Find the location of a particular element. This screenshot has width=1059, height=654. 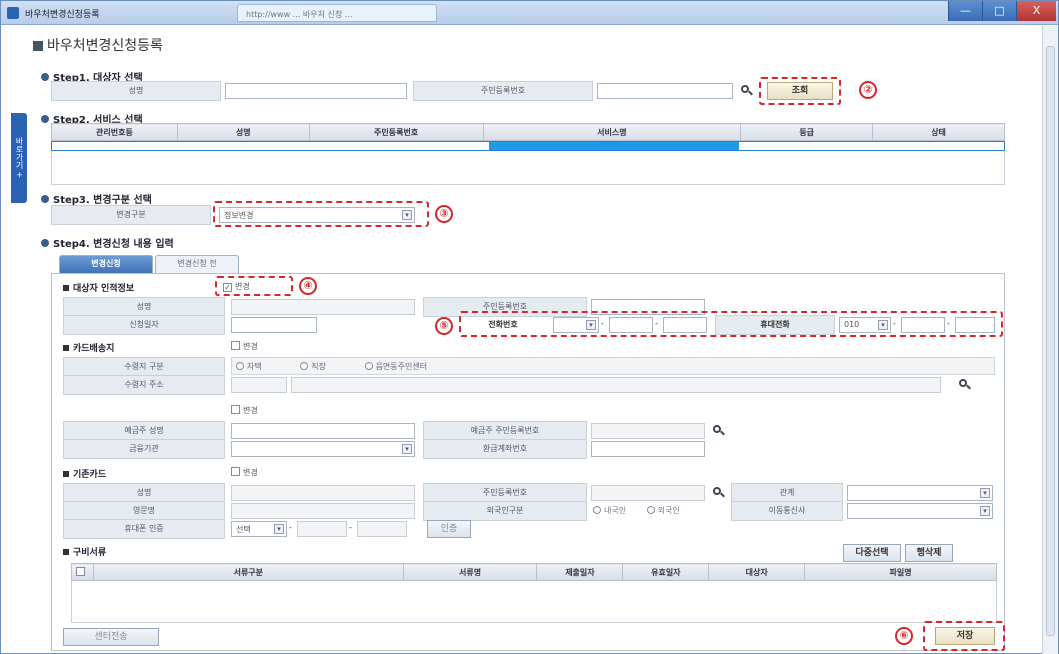

mobile-prefix-select: 010 ▾ is located at coordinates (865, 325).